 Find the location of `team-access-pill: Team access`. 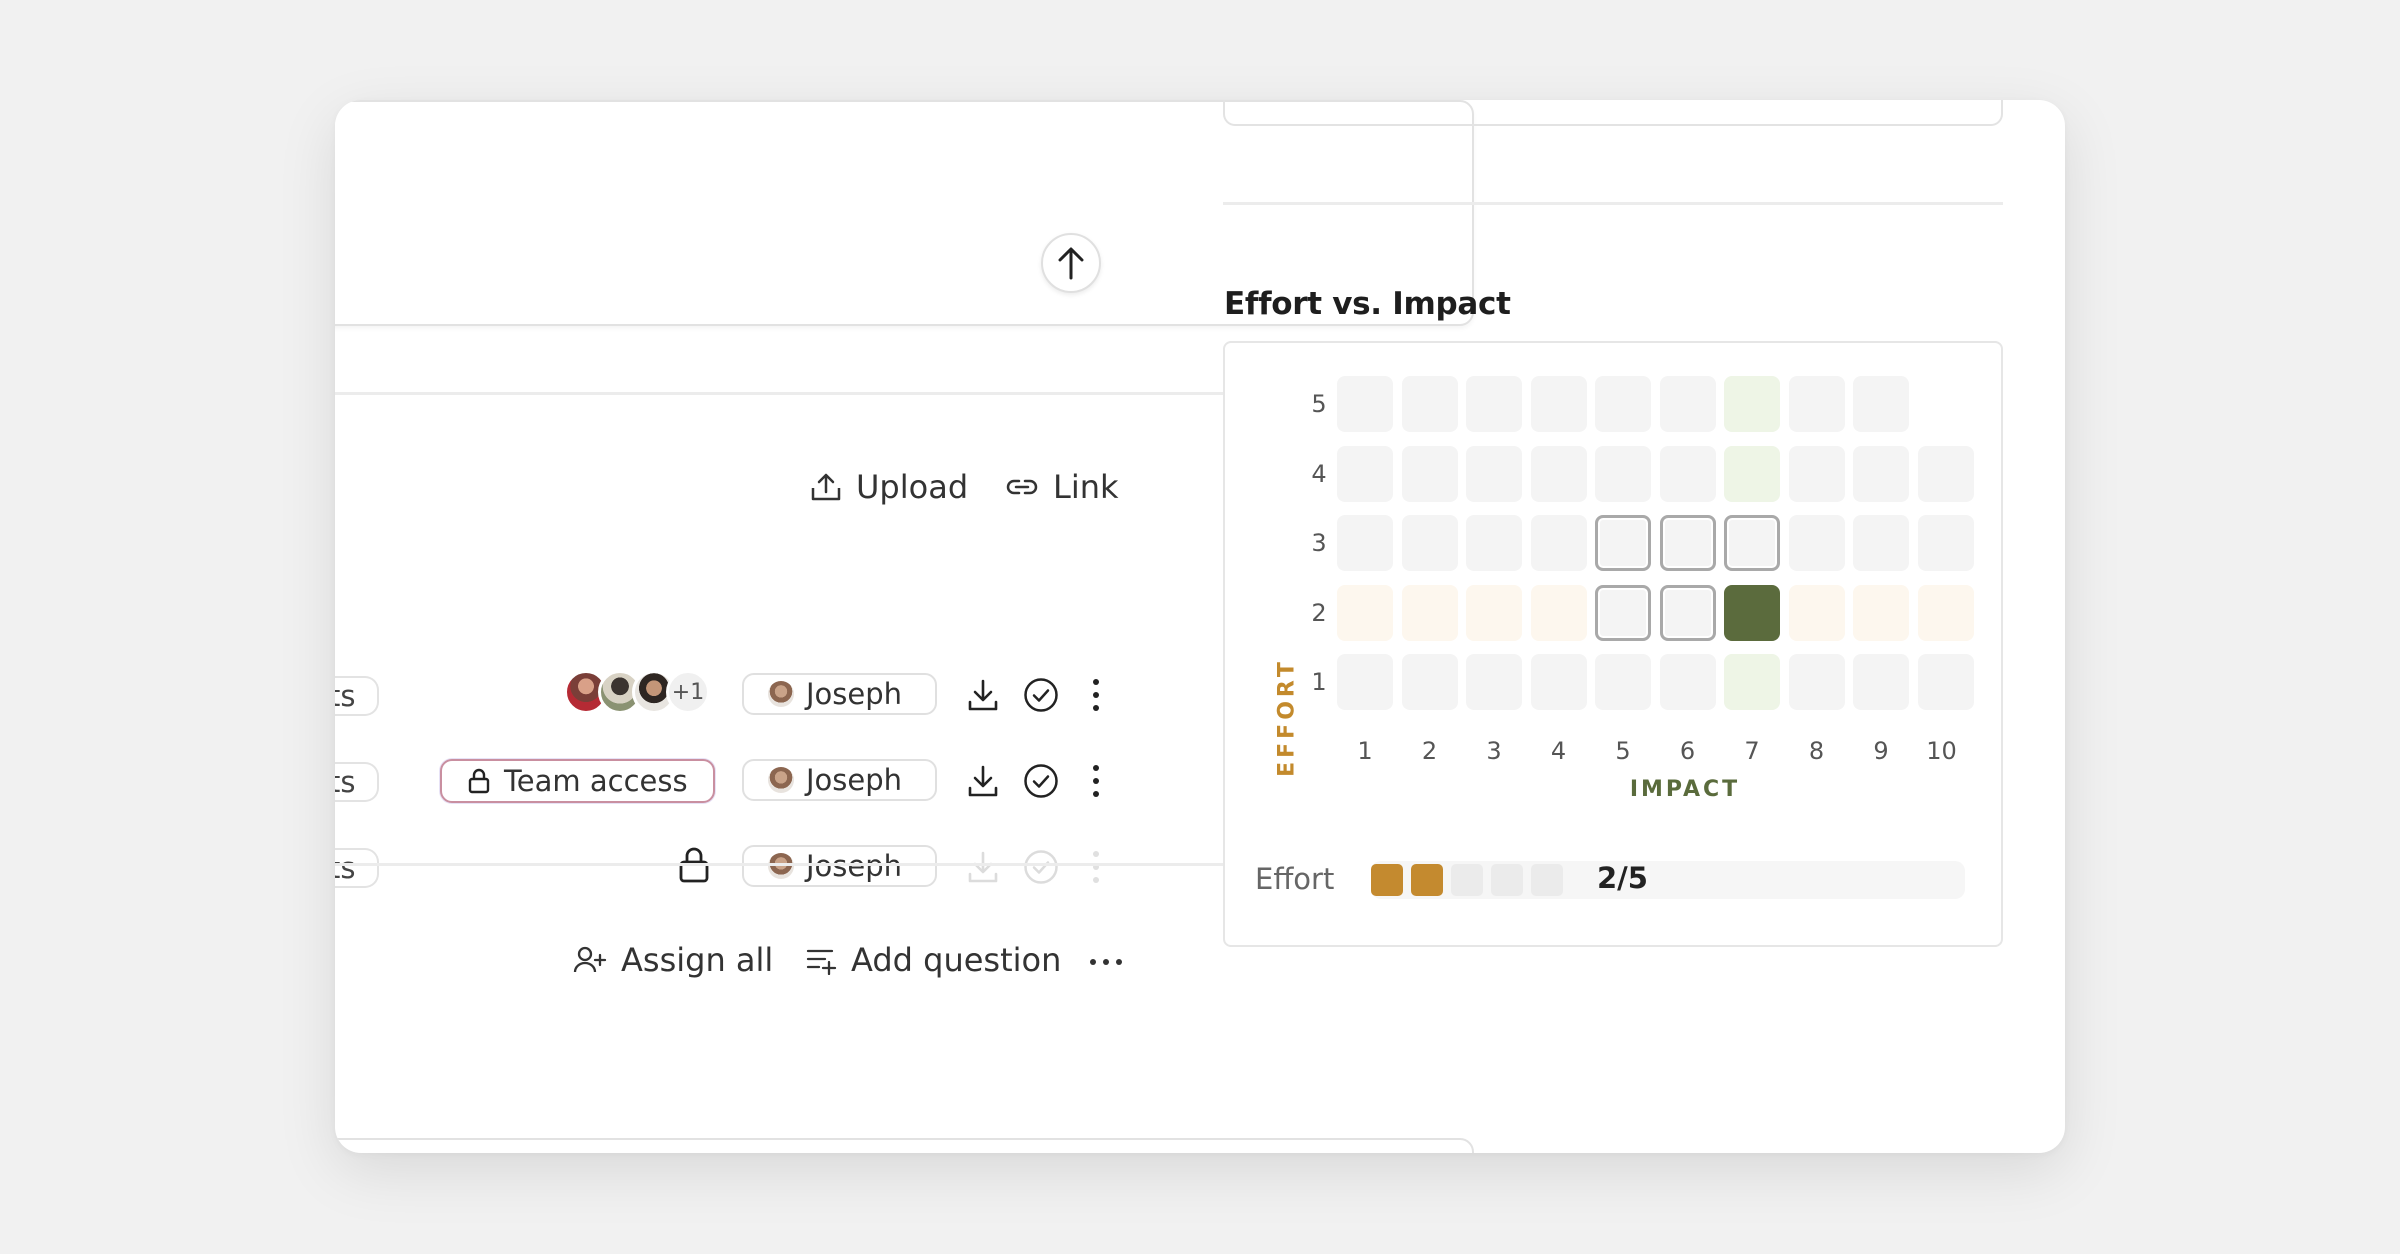

team-access-pill: Team access is located at coordinates (577, 781).